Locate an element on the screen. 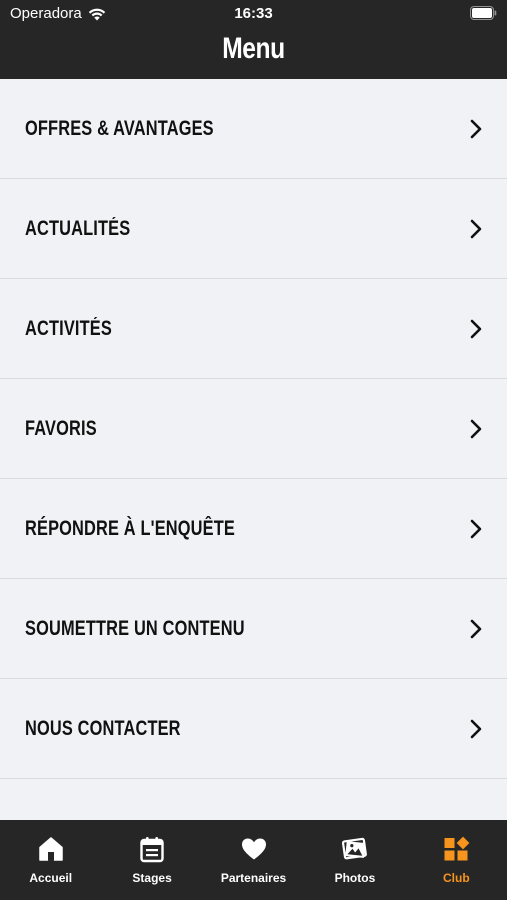  menu-item-label: RÉPONDRE À L'ENQUÊTE is located at coordinates (130, 528).